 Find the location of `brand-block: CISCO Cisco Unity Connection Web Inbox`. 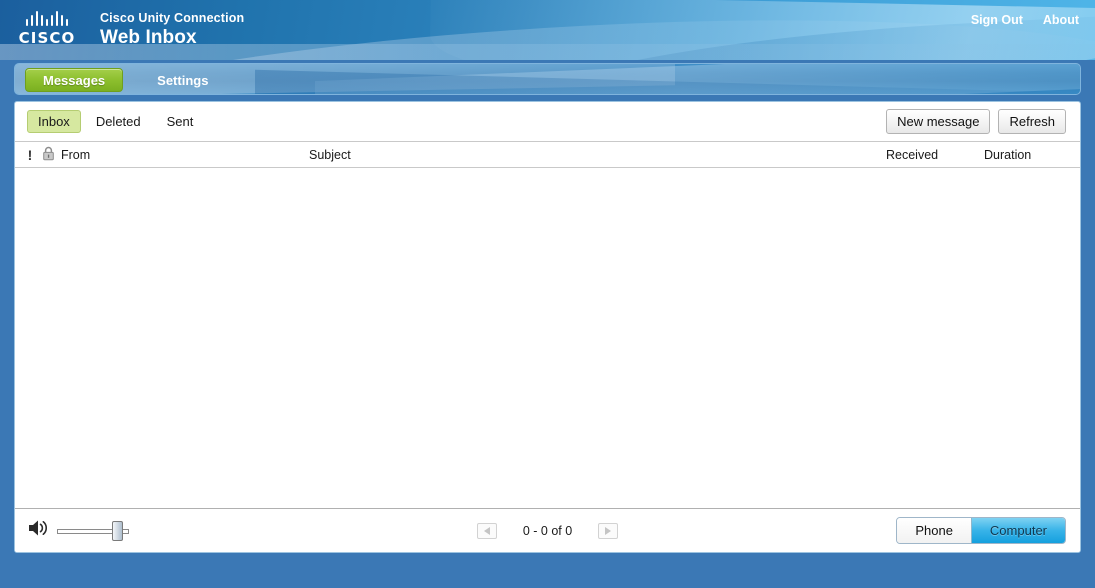

brand-block: CISCO Cisco Unity Connection Web Inbox is located at coordinates (129, 29).